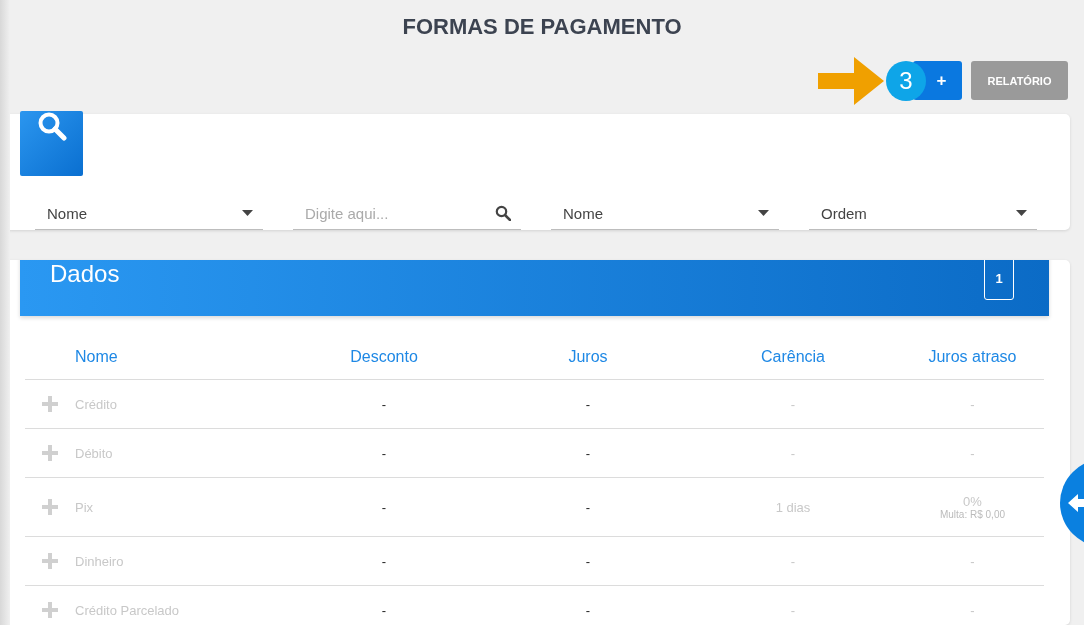  I want to click on column-header: Carência, so click(793, 357).